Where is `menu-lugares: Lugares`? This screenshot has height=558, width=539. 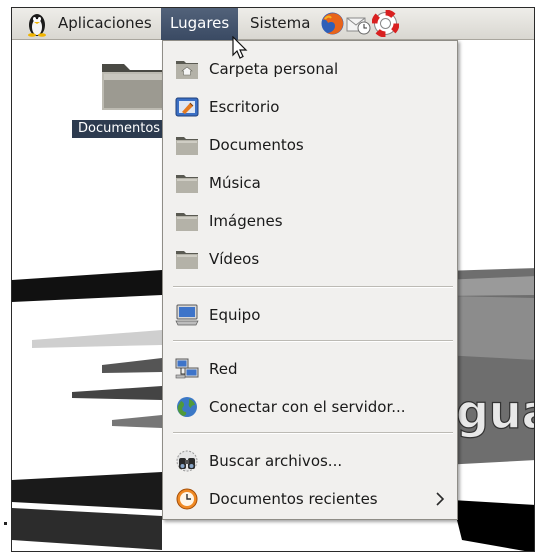 menu-lugares: Lugares is located at coordinates (200, 24).